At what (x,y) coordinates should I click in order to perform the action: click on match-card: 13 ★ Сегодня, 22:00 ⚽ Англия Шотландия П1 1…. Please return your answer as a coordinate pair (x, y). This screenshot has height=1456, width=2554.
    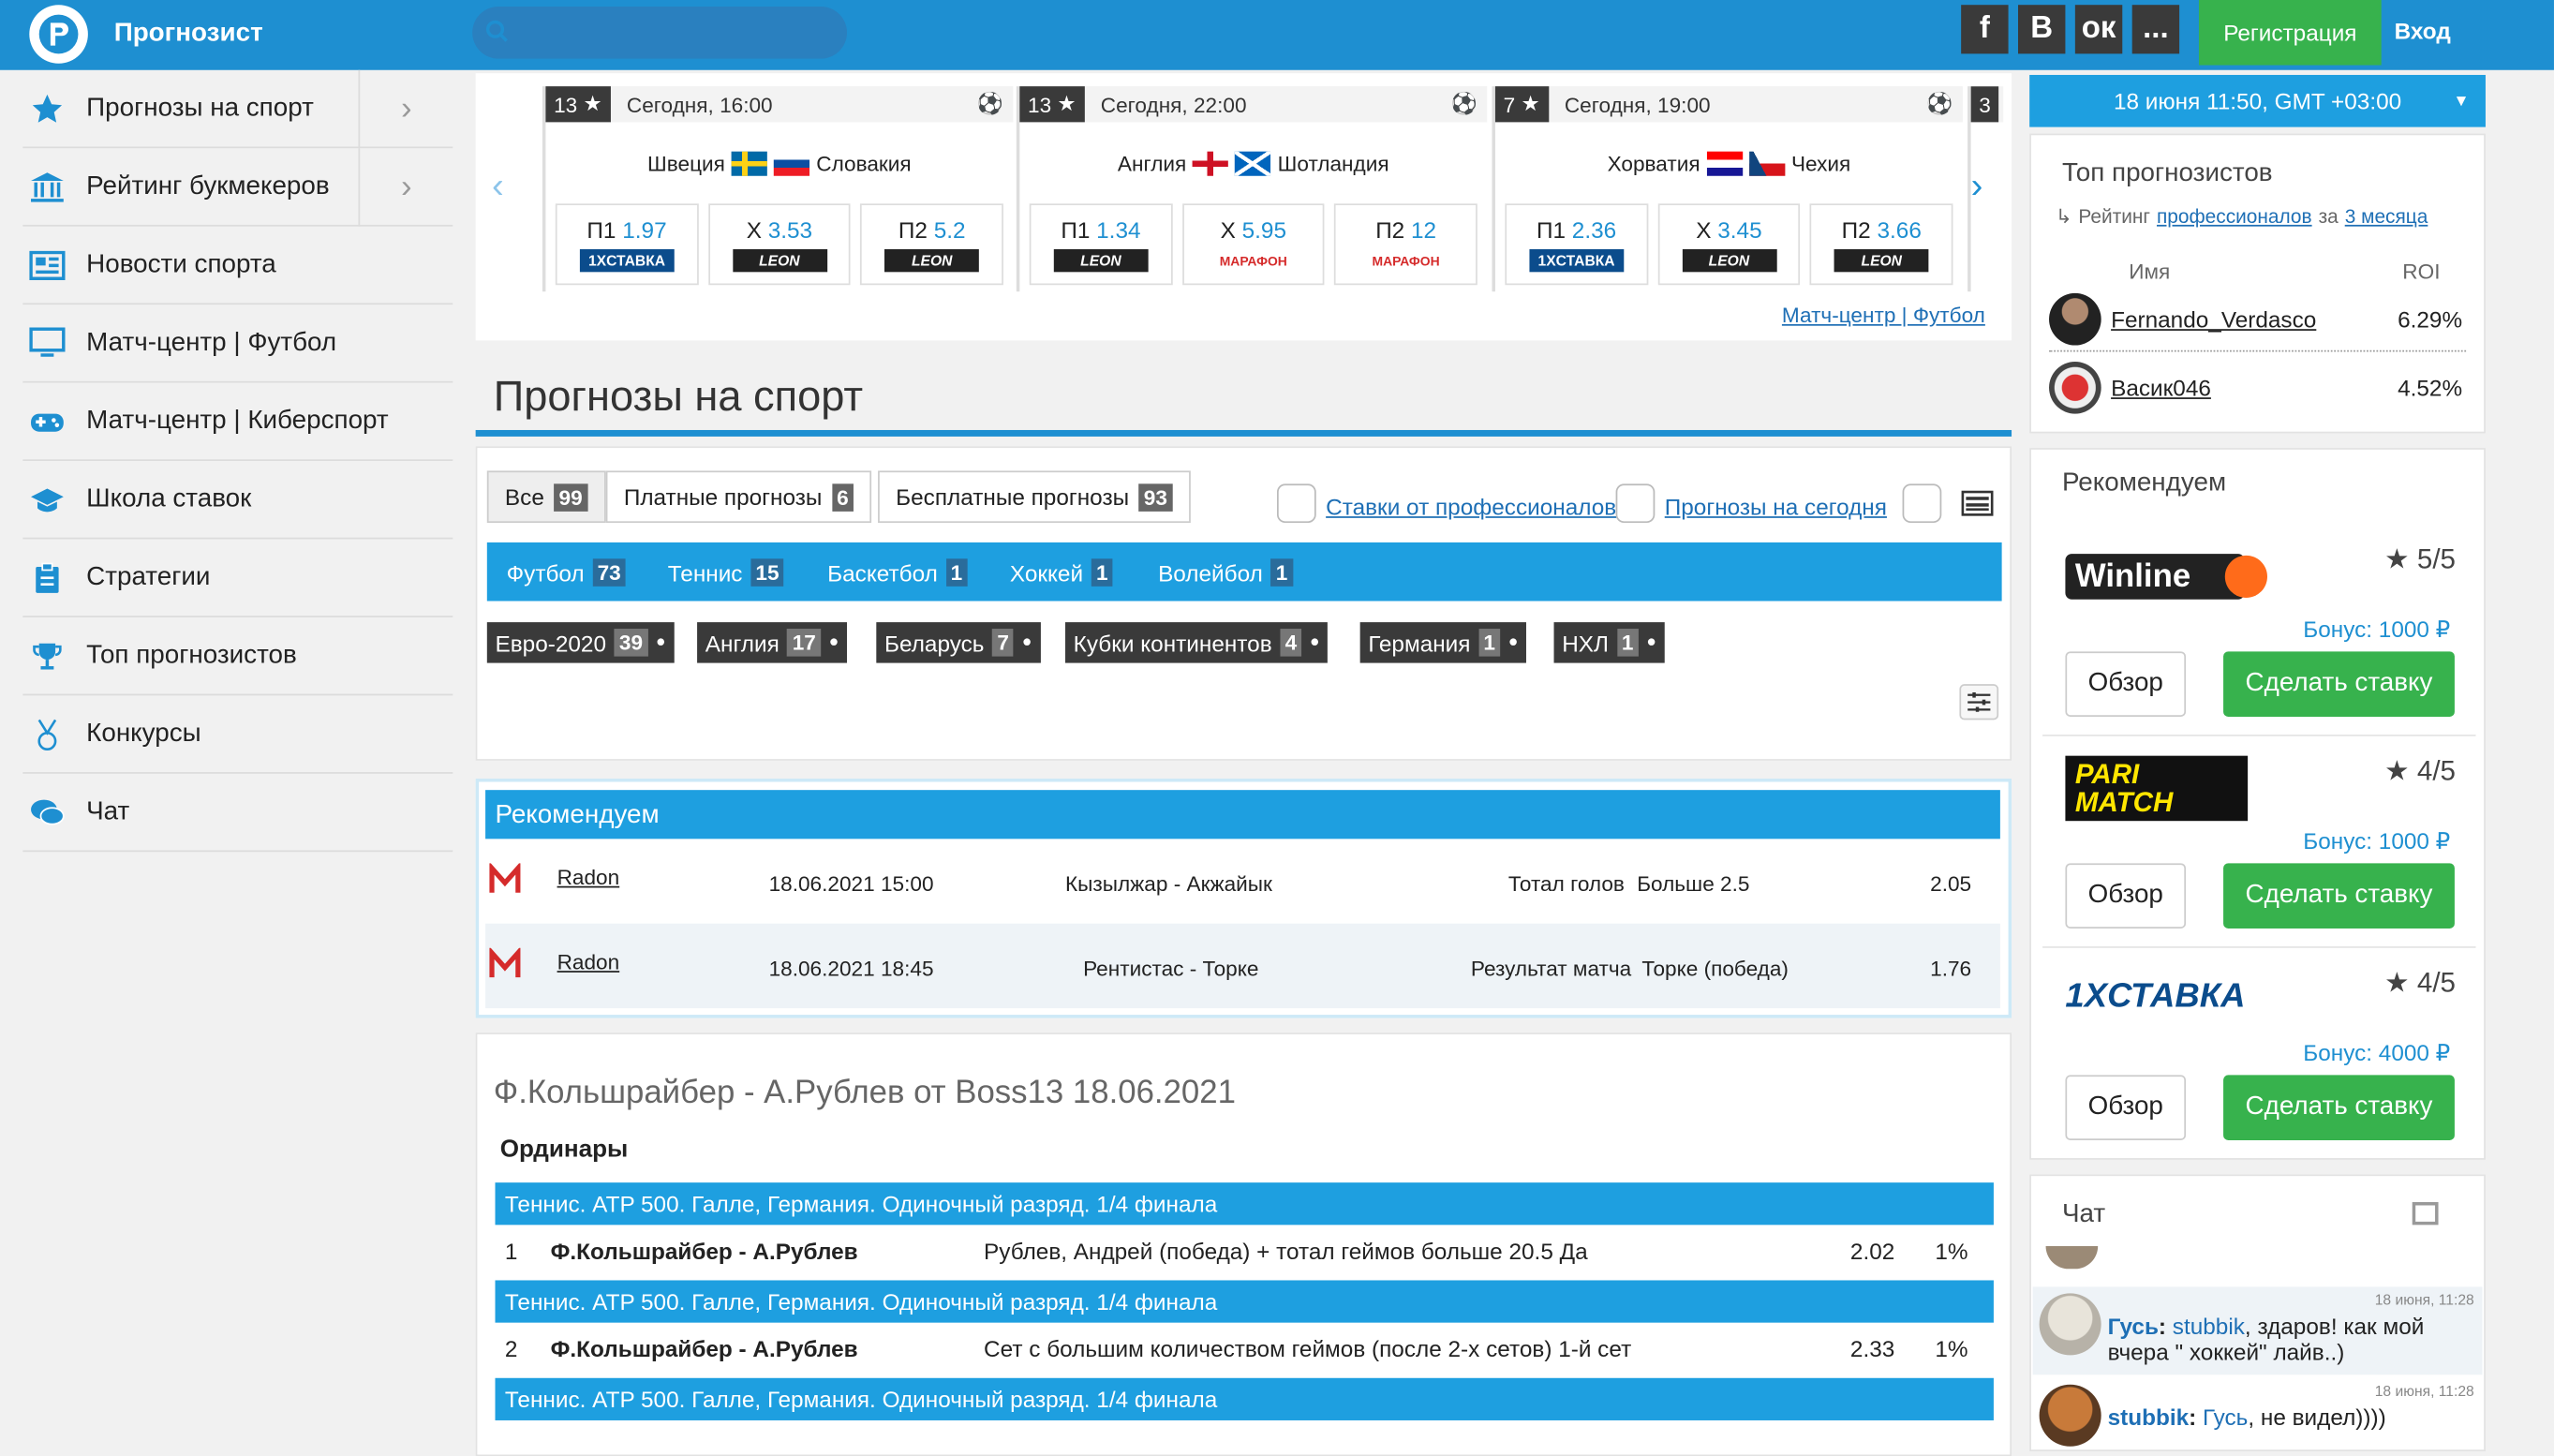
    Looking at the image, I should click on (1252, 189).